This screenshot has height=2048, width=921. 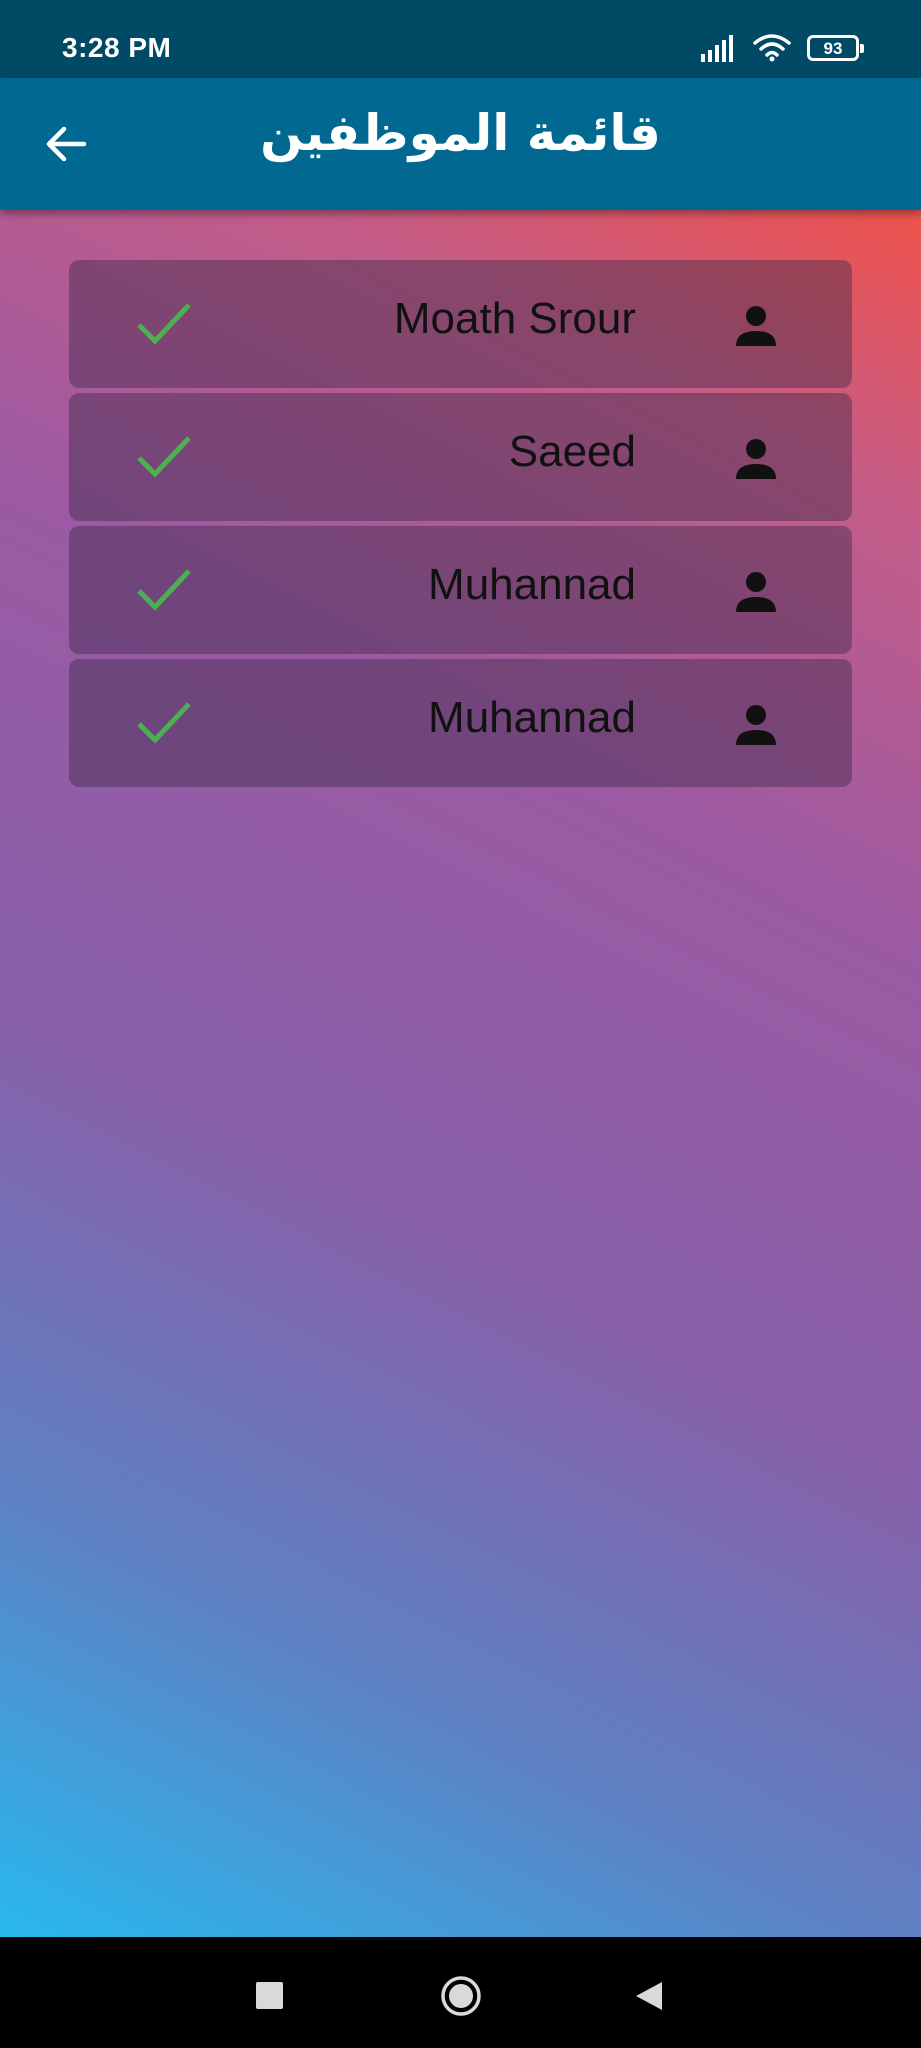 I want to click on employee-list-item: Saeed, so click(x=460, y=457).